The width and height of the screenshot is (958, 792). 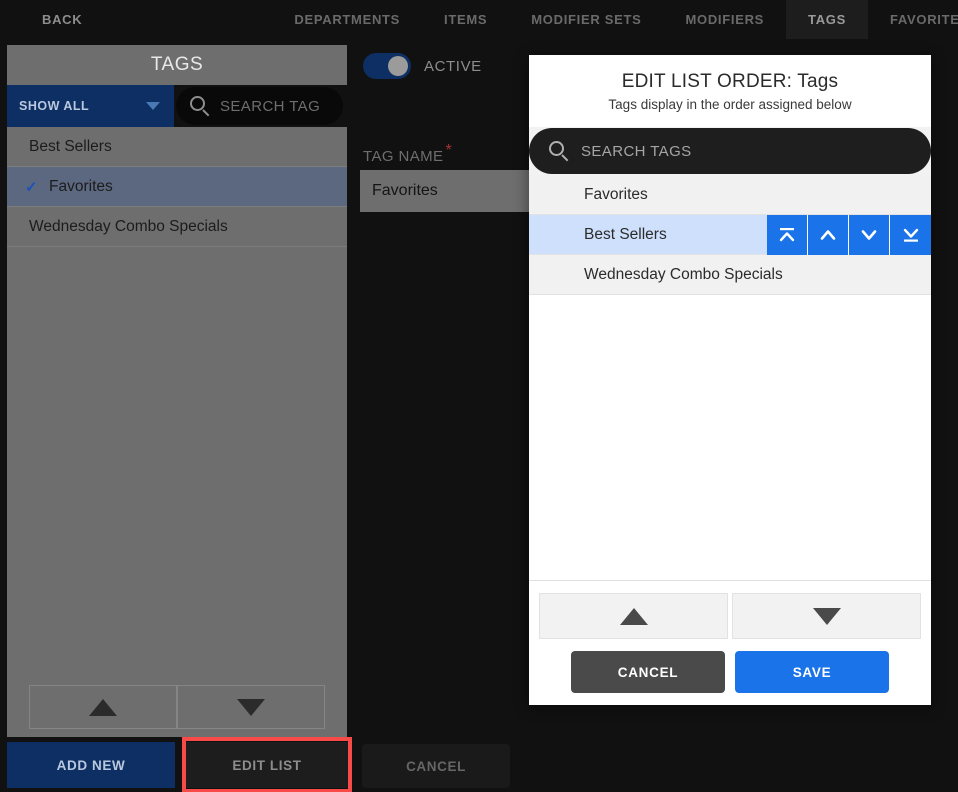 What do you see at coordinates (270, 106) in the screenshot?
I see `search-tag-placeholder: SEARCH TAG` at bounding box center [270, 106].